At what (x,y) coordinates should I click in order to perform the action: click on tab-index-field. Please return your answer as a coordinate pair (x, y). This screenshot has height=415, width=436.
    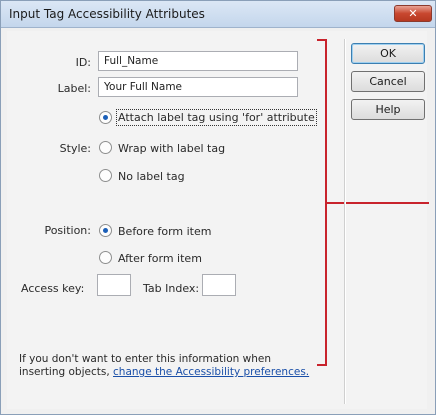
    Looking at the image, I should click on (219, 285).